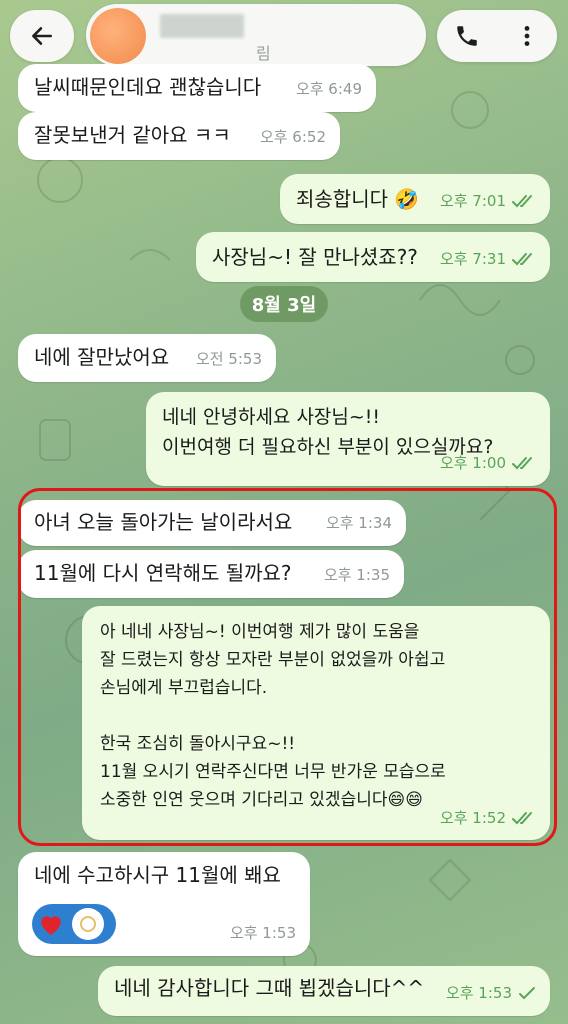 This screenshot has width=568, height=1024. Describe the element at coordinates (132, 135) in the screenshot. I see `message-text: 잘못보낸거 같아요 ㅋㅋ` at that location.